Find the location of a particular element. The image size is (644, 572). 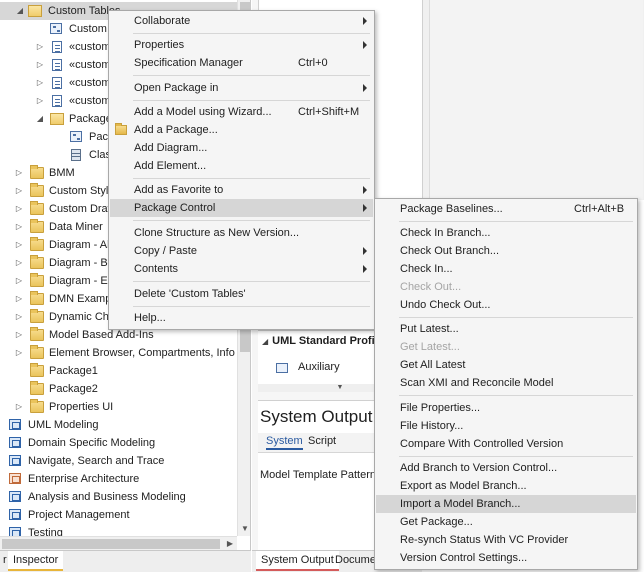

diagram-icon is located at coordinates (56, 28).